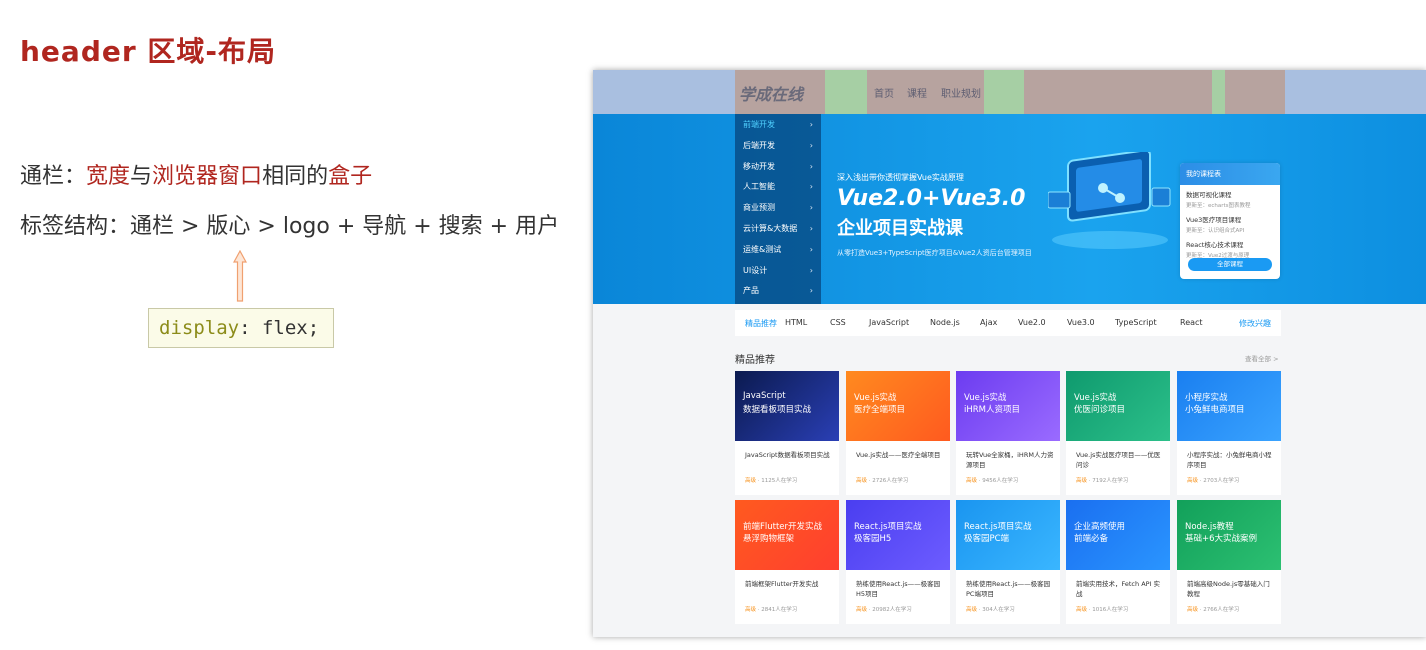 This screenshot has width=1426, height=650. I want to click on view-all-link: 查看全部 >, so click(1262, 358).